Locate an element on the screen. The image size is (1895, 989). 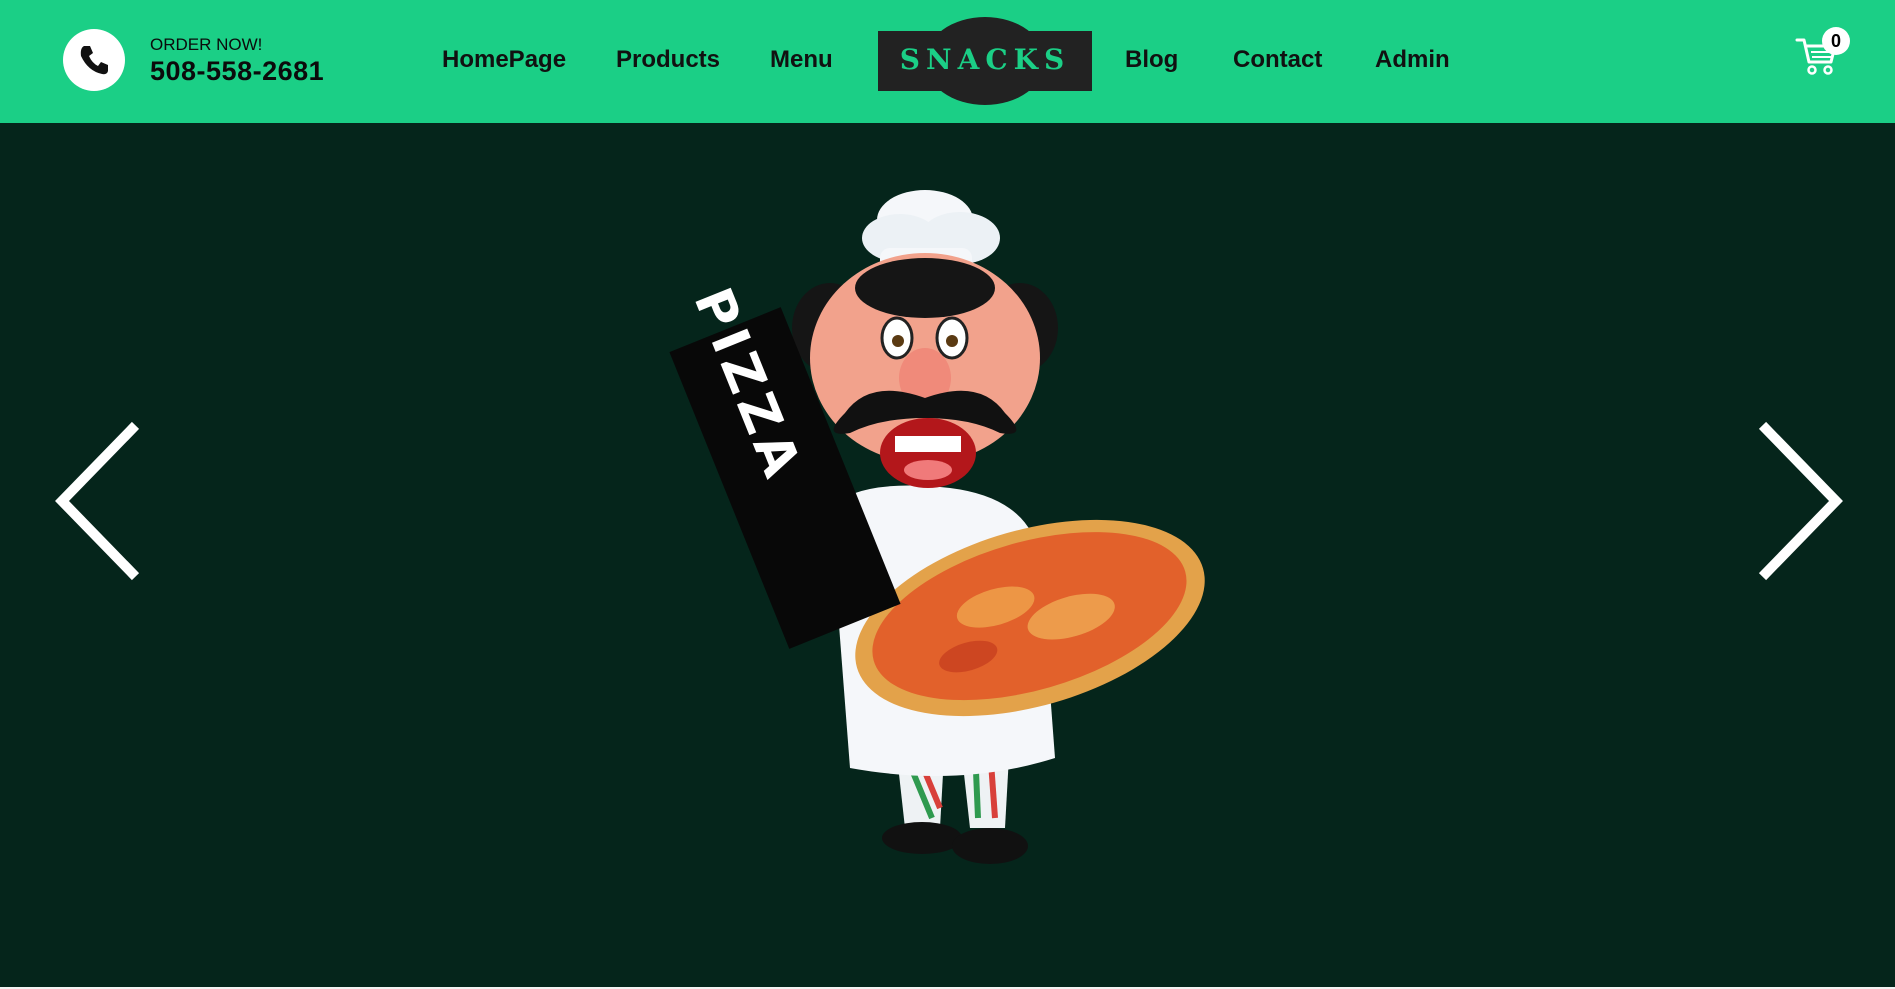
cart-count-badge: 0 is located at coordinates (1836, 41).